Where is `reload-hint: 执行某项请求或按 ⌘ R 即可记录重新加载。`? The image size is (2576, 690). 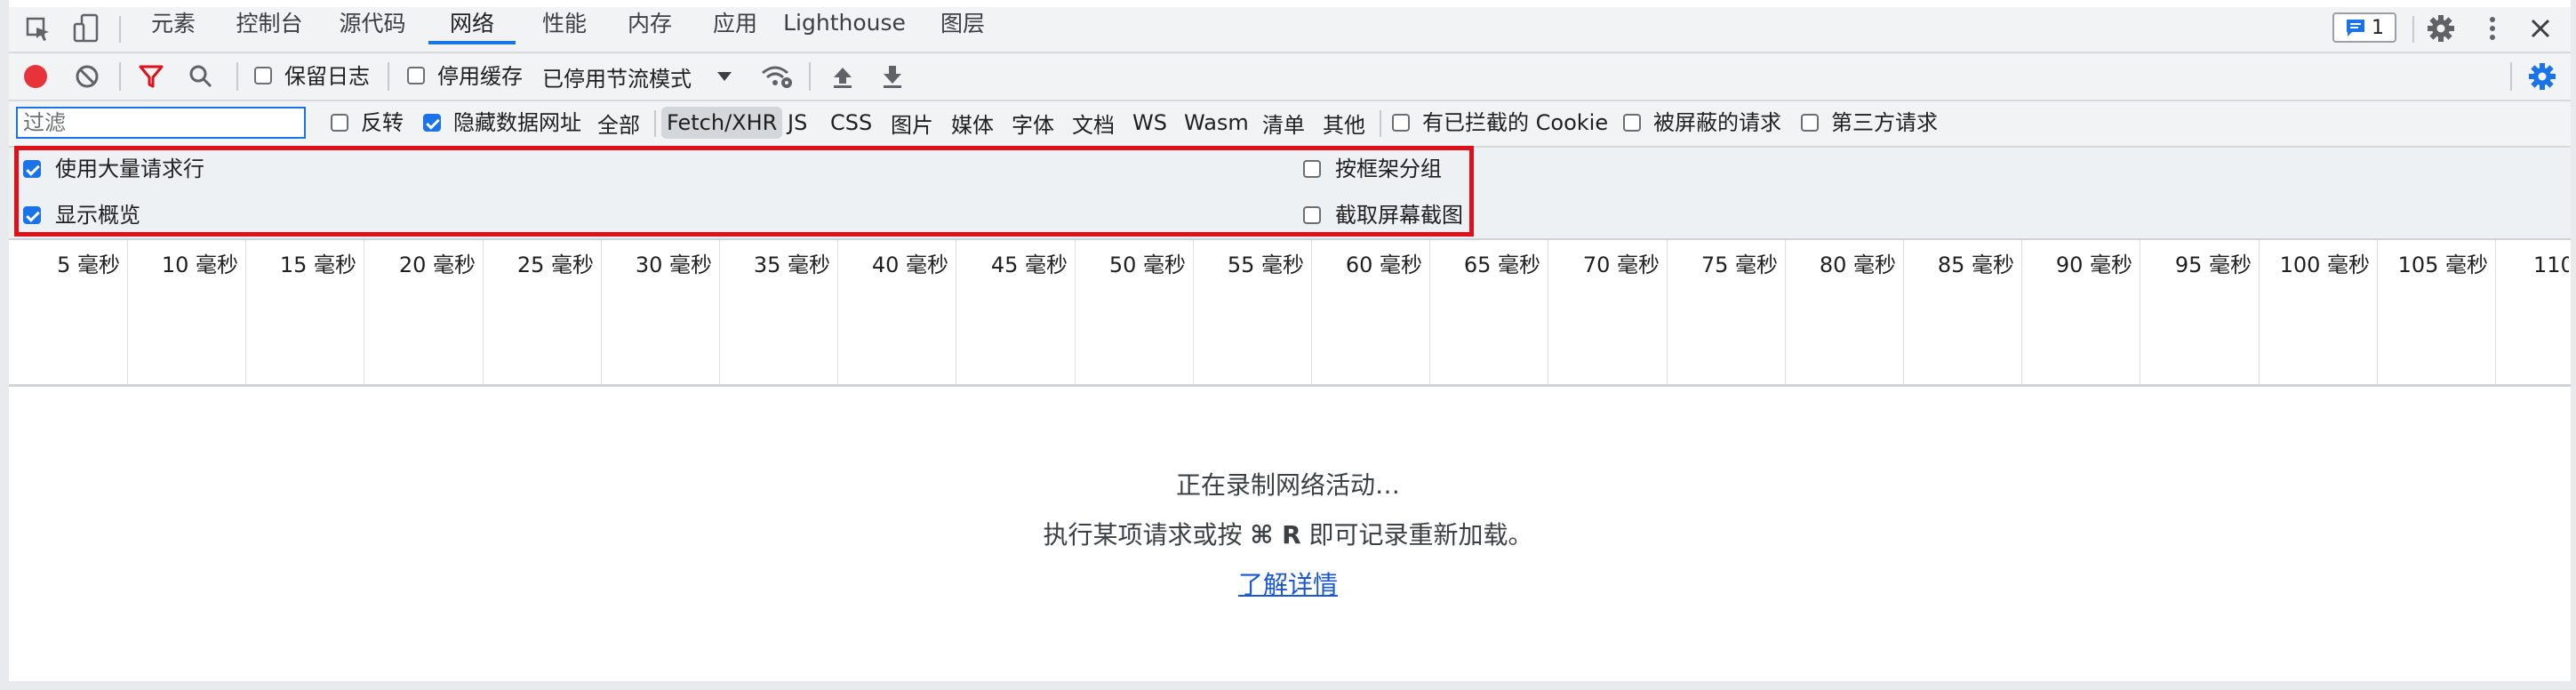 reload-hint: 执行某项请求或按 ⌘ R 即可记录重新加载。 is located at coordinates (1288, 533).